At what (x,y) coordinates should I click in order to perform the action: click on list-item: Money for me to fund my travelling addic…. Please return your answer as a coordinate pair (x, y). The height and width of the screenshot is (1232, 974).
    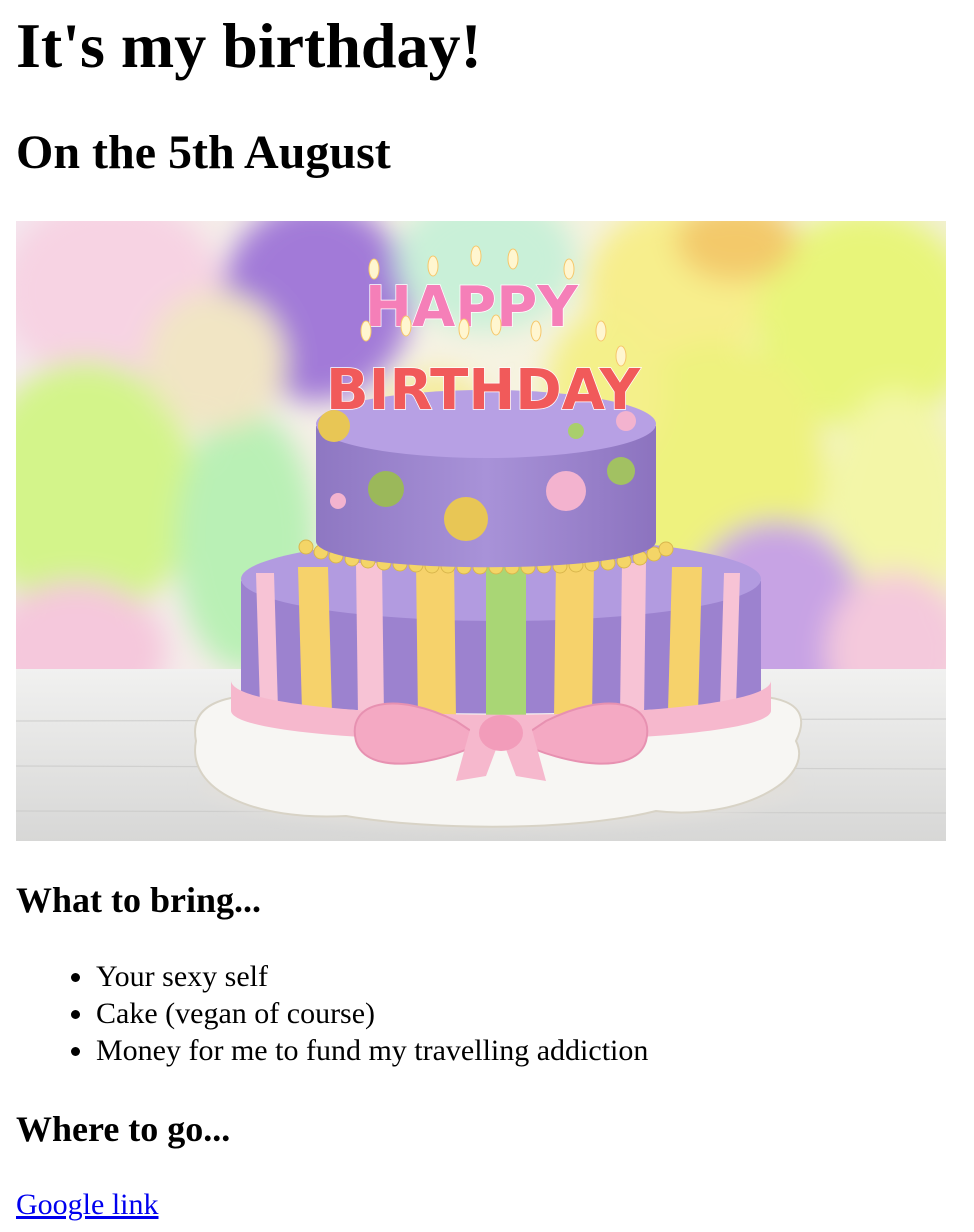
    Looking at the image, I should click on (360, 1050).